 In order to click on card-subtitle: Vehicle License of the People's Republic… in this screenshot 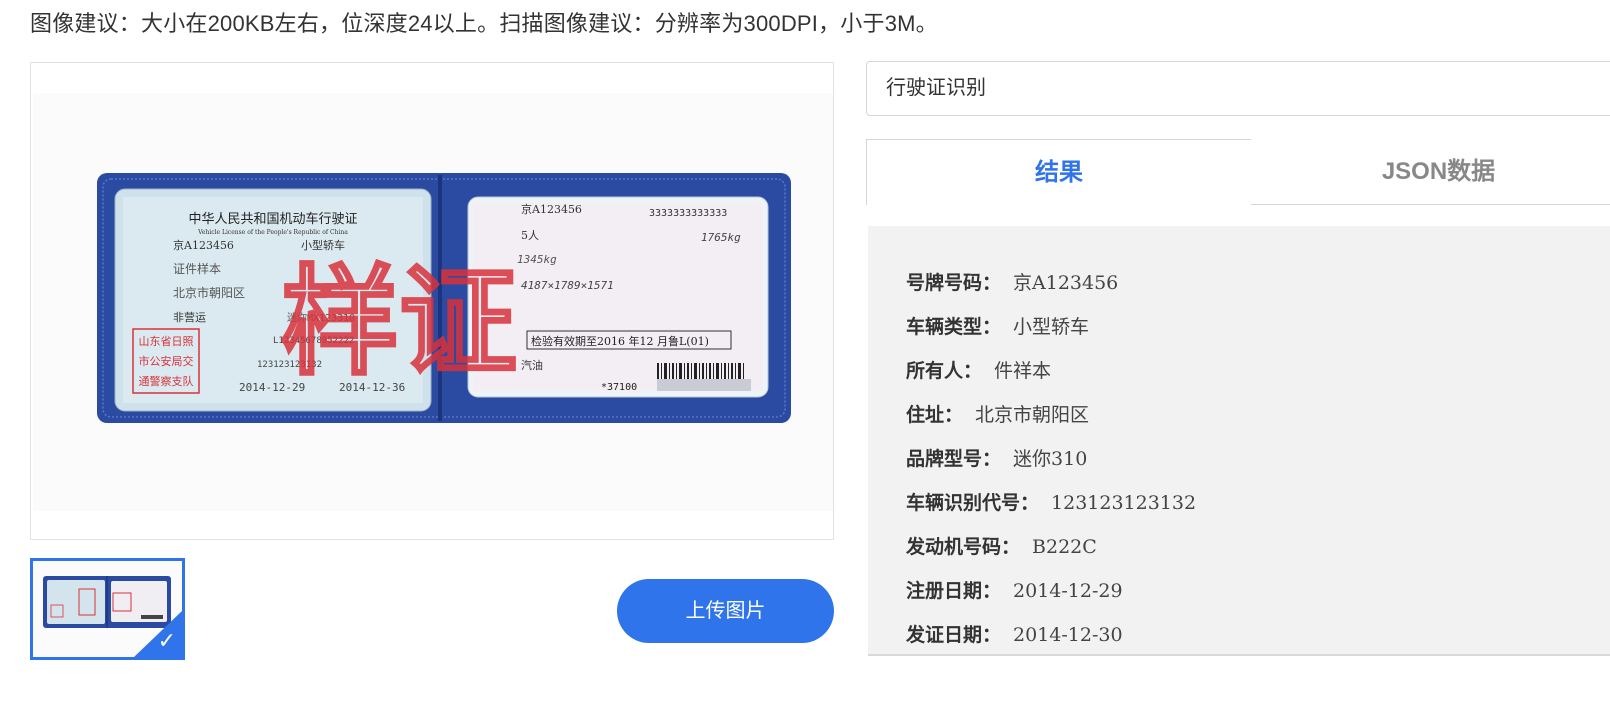, I will do `click(272, 232)`.